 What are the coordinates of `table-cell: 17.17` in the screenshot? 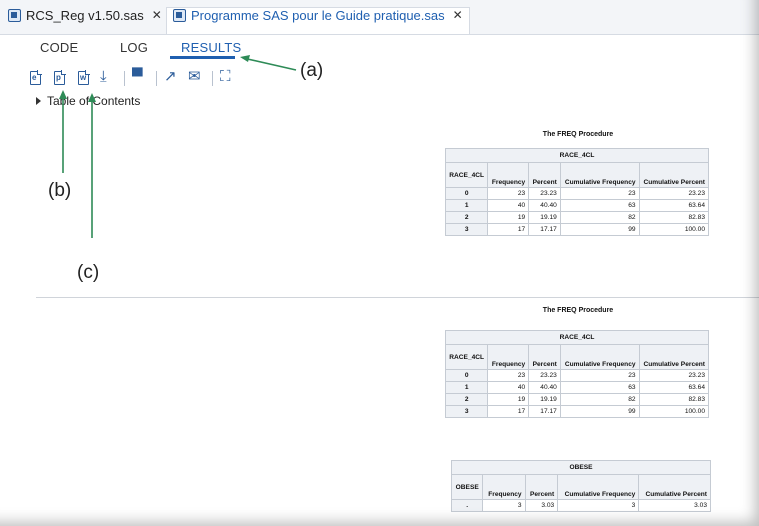 It's located at (544, 411).